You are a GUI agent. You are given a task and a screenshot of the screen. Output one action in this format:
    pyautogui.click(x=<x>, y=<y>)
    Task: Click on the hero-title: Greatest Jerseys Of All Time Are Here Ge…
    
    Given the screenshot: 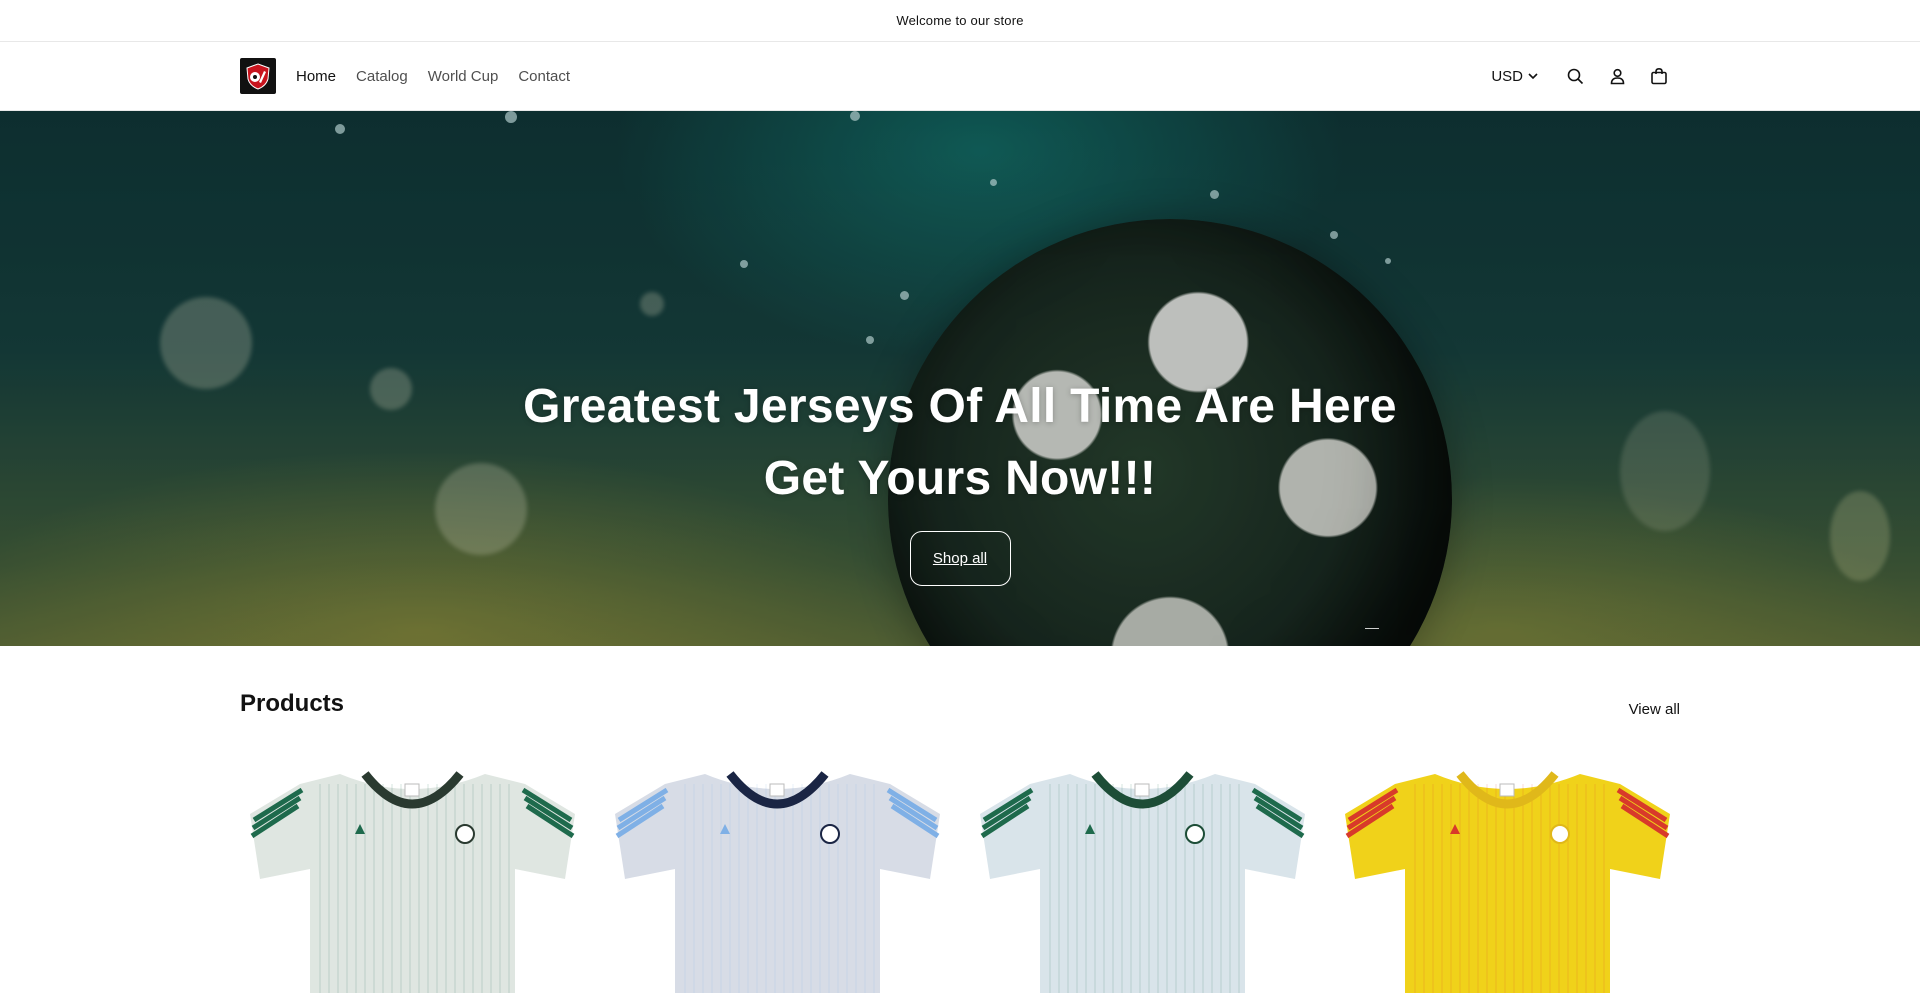 What is the action you would take?
    pyautogui.click(x=960, y=443)
    